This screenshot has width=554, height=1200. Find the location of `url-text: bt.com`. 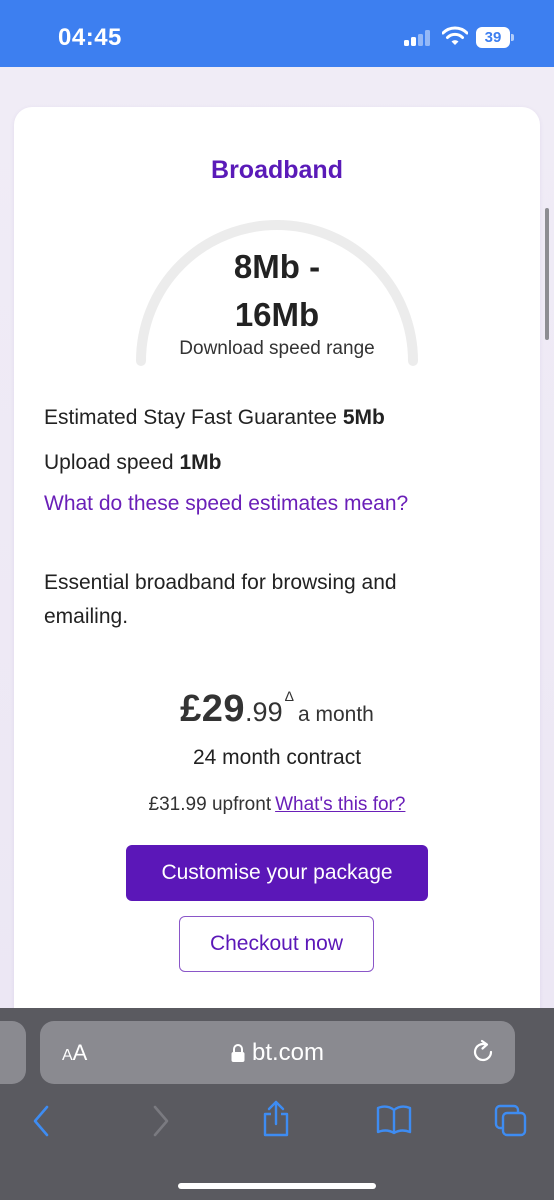

url-text: bt.com is located at coordinates (288, 1053).